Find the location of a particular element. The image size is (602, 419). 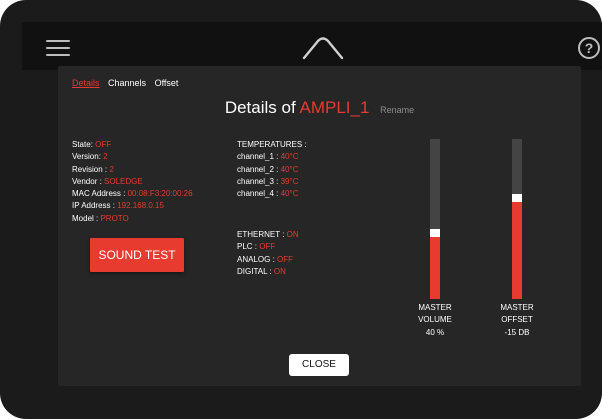

temperature-row: channel_4 : 40°C is located at coordinates (268, 194).